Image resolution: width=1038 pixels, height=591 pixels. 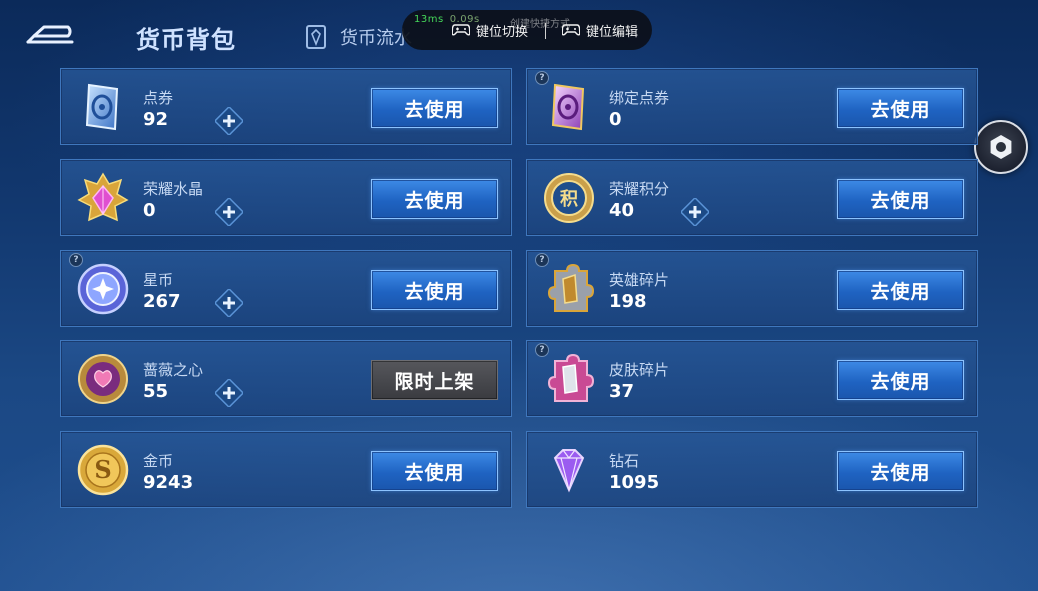 I want to click on currency-name: 绑定点券, so click(x=639, y=98).